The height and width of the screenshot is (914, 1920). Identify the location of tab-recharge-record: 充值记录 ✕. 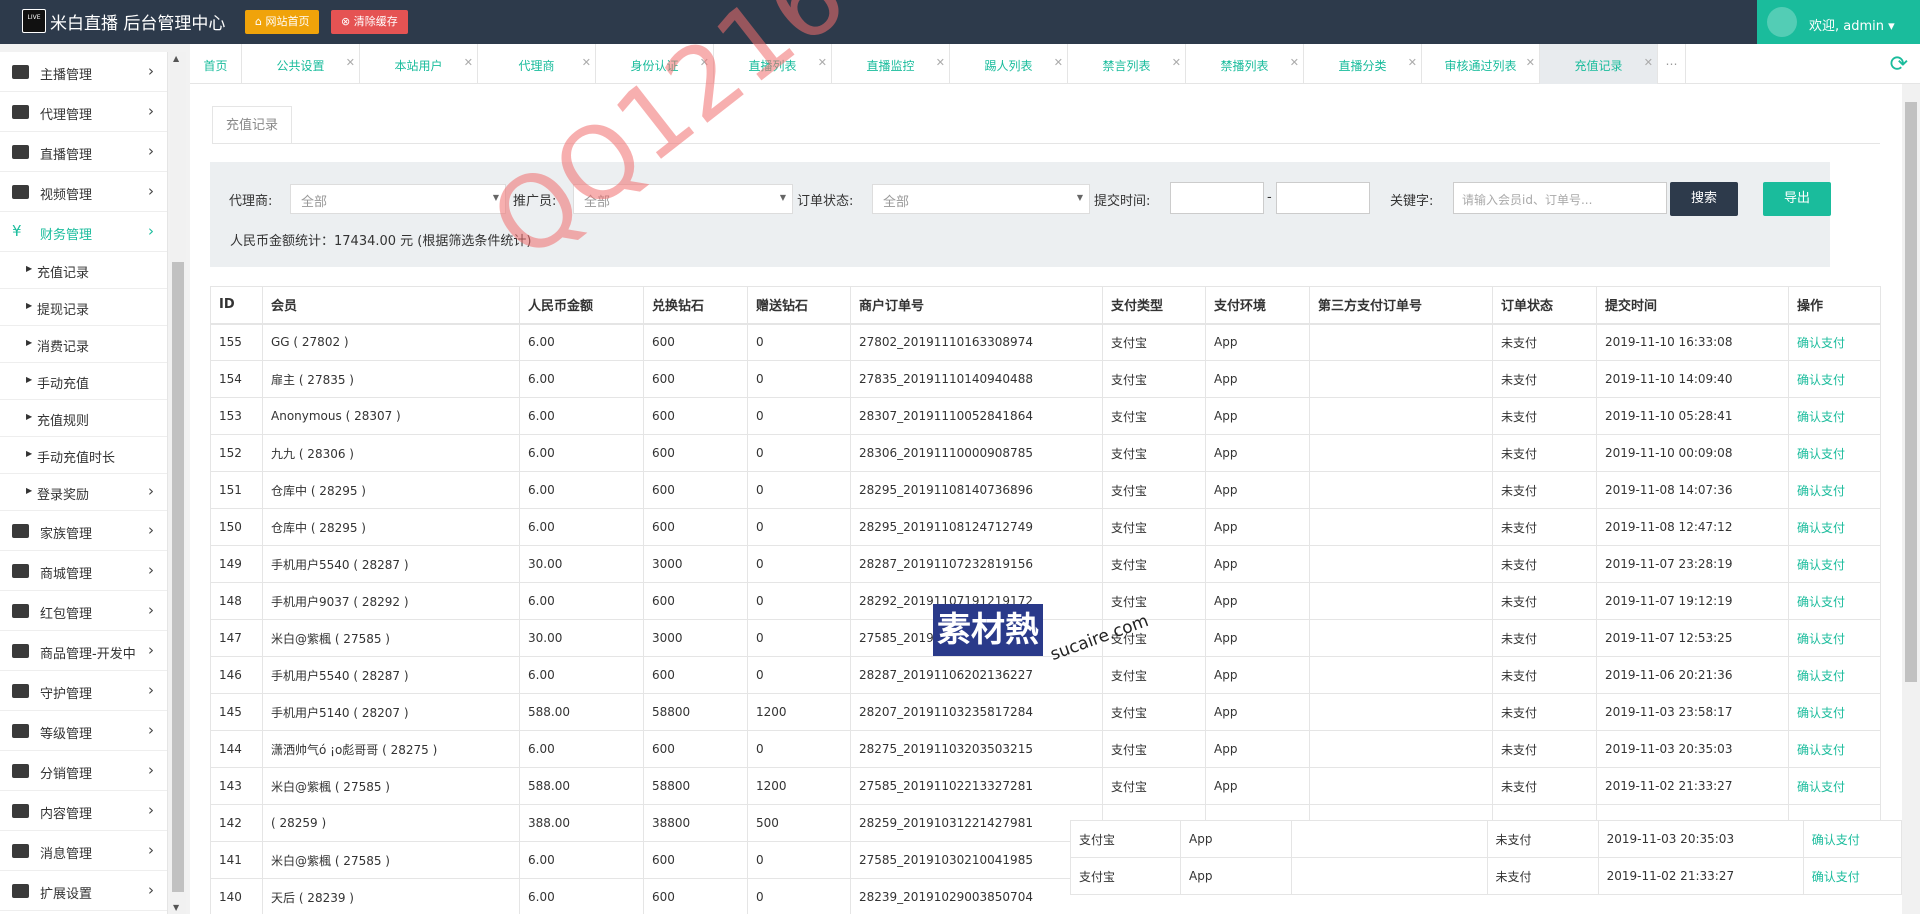
(1599, 64).